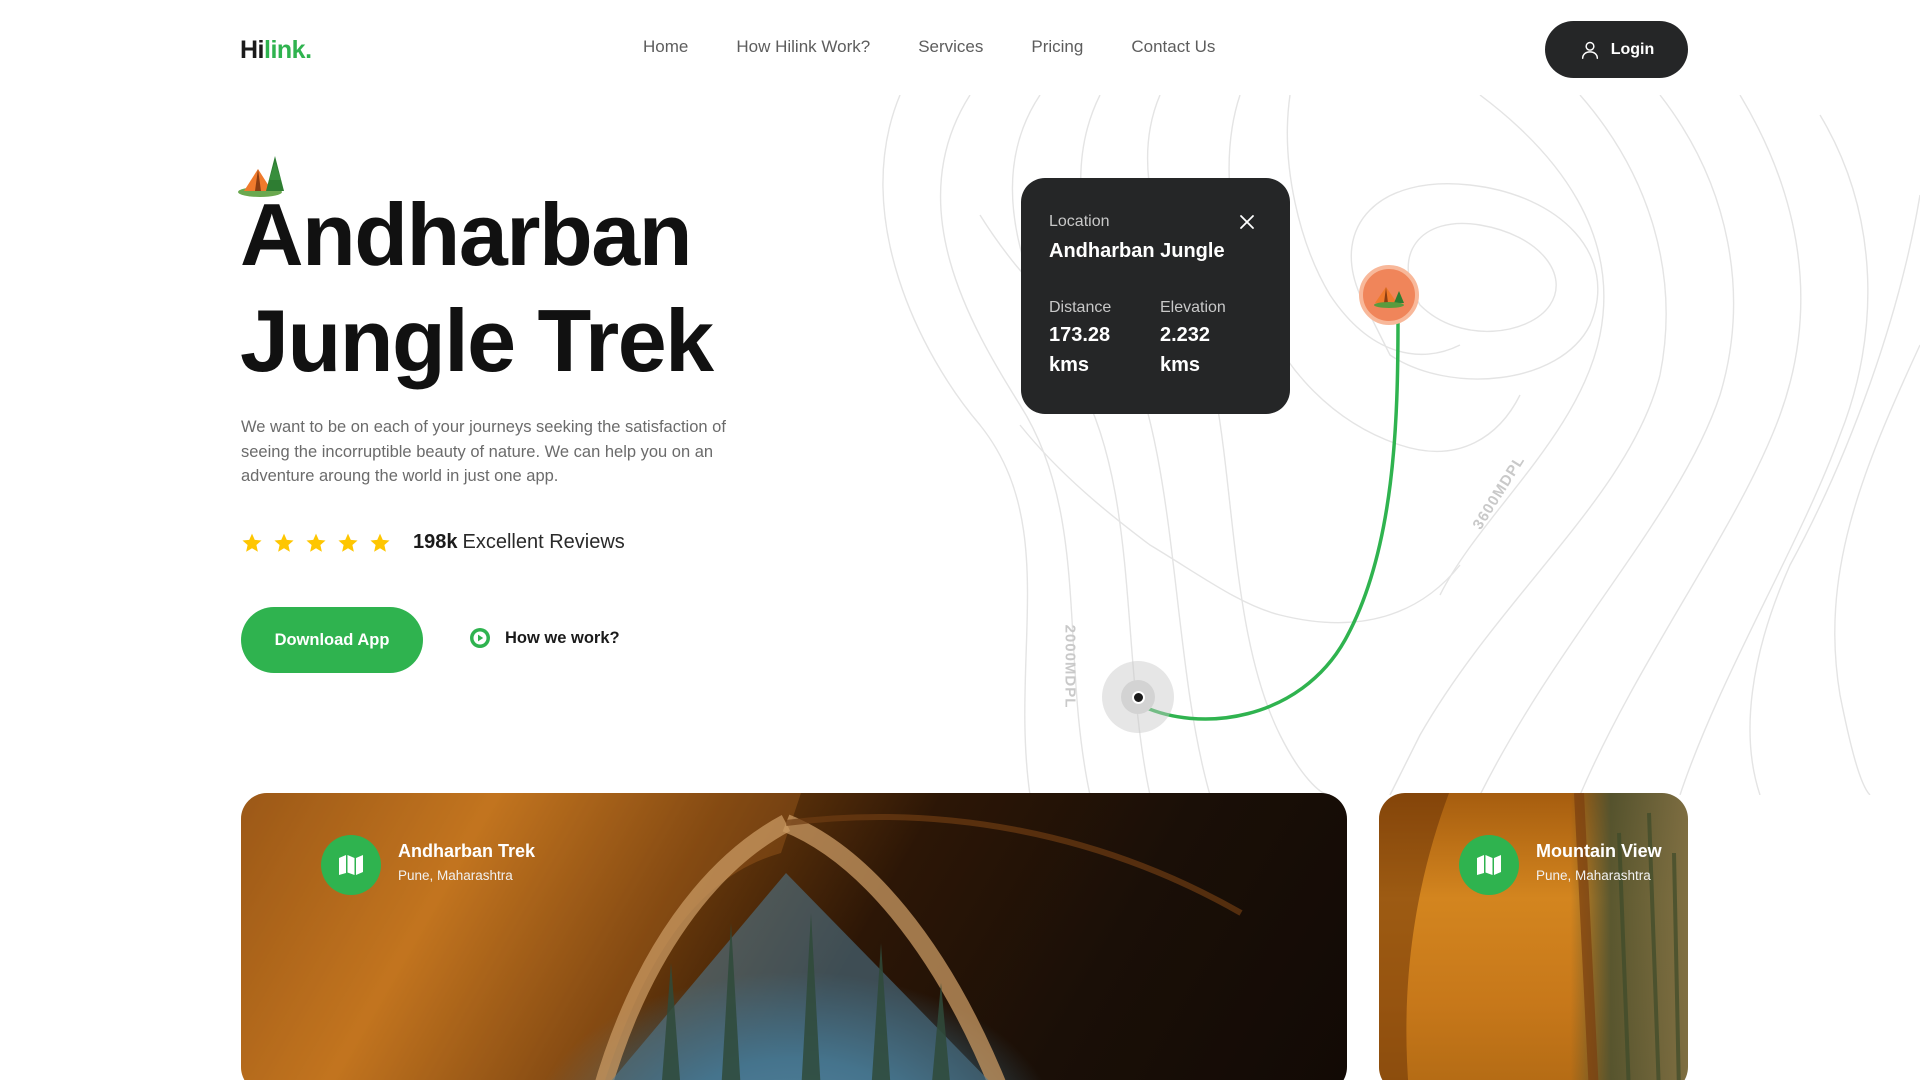 The image size is (1920, 1080). Describe the element at coordinates (477, 340) in the screenshot. I see `hero-title-line-2: Jungle Trek` at that location.